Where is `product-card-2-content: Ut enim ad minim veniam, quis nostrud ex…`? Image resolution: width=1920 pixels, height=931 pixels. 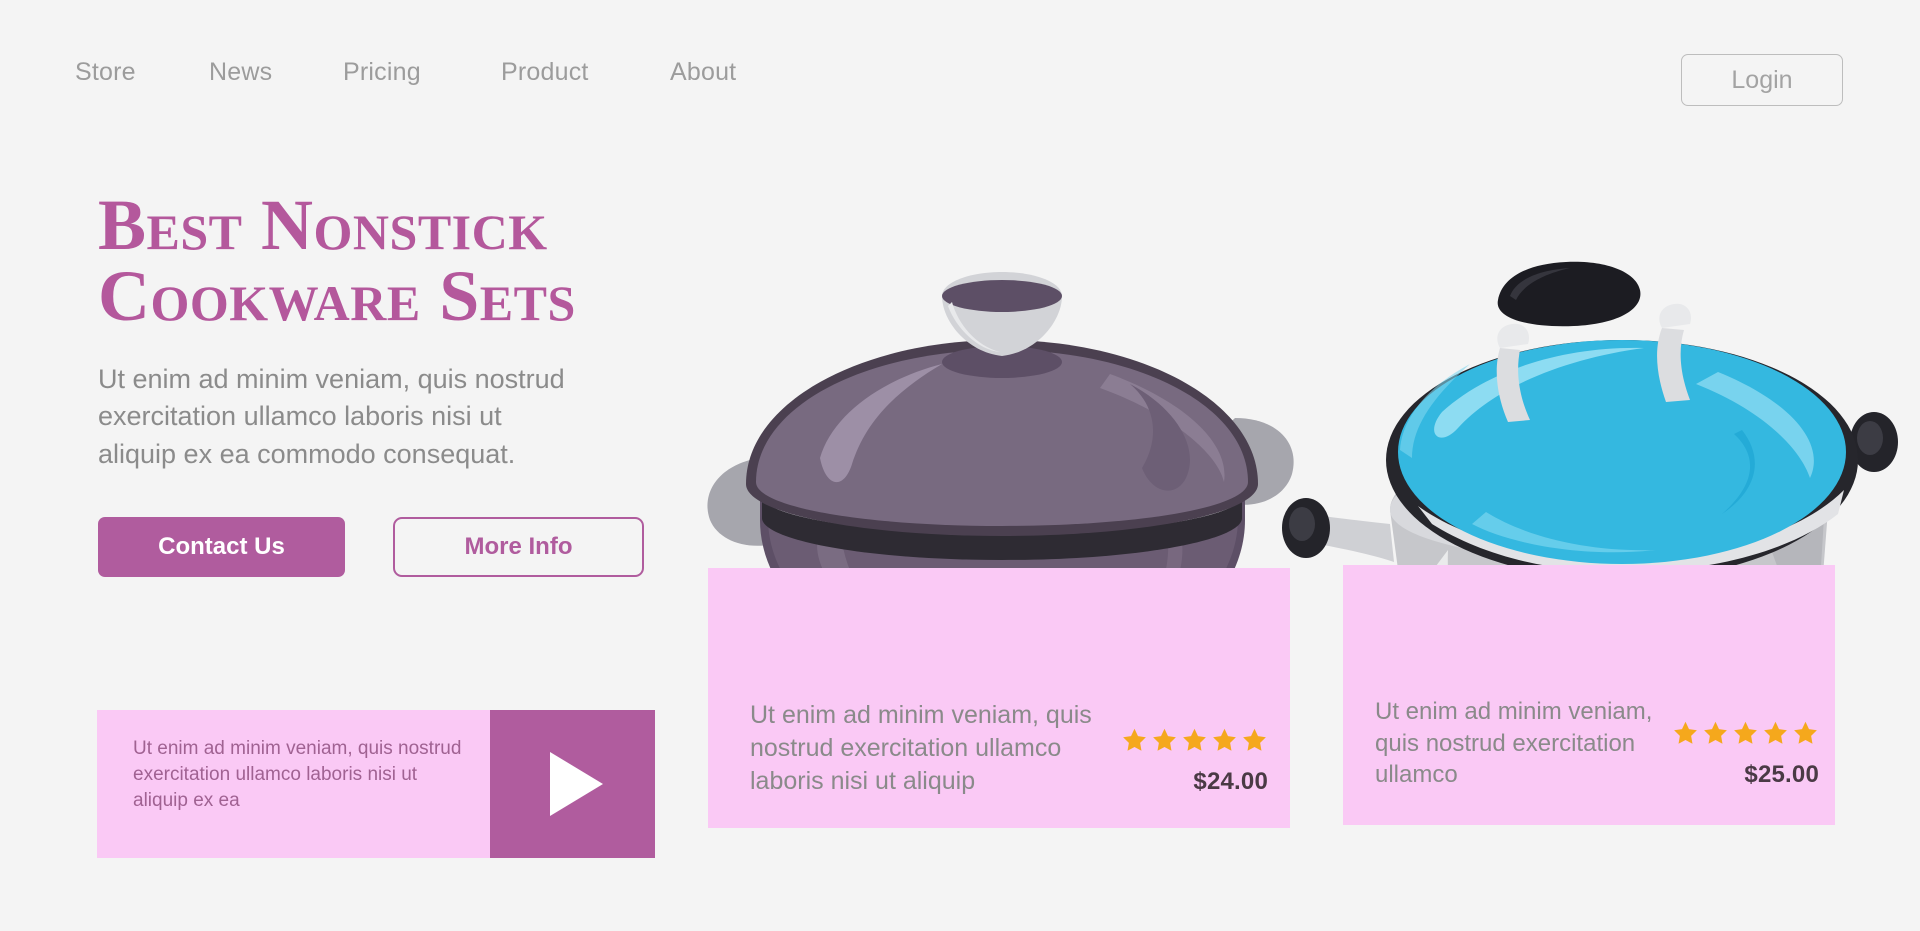
product-card-2-content: Ut enim ad minim veniam, quis nostrud ex… is located at coordinates (1589, 760).